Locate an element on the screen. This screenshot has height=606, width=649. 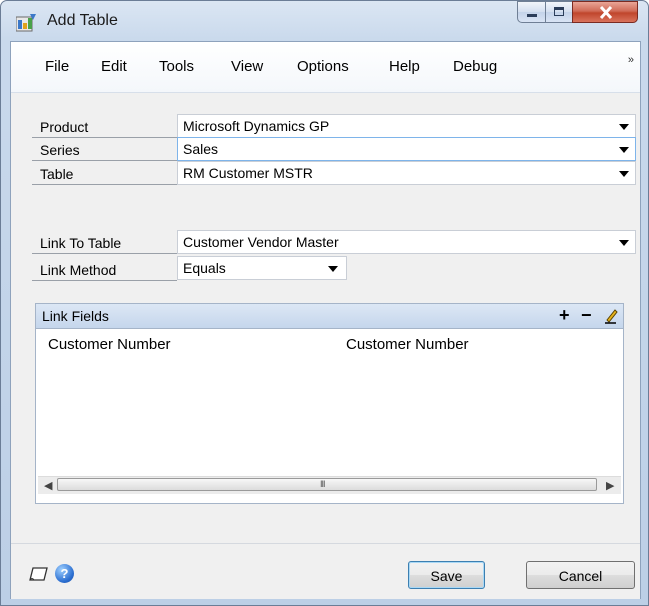
plus-icon: + is located at coordinates (564, 315).